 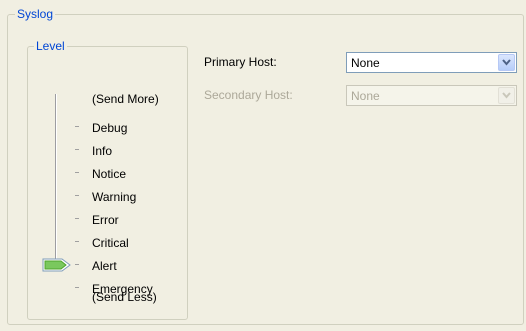 What do you see at coordinates (431, 62) in the screenshot?
I see `primary-host-select: None` at bounding box center [431, 62].